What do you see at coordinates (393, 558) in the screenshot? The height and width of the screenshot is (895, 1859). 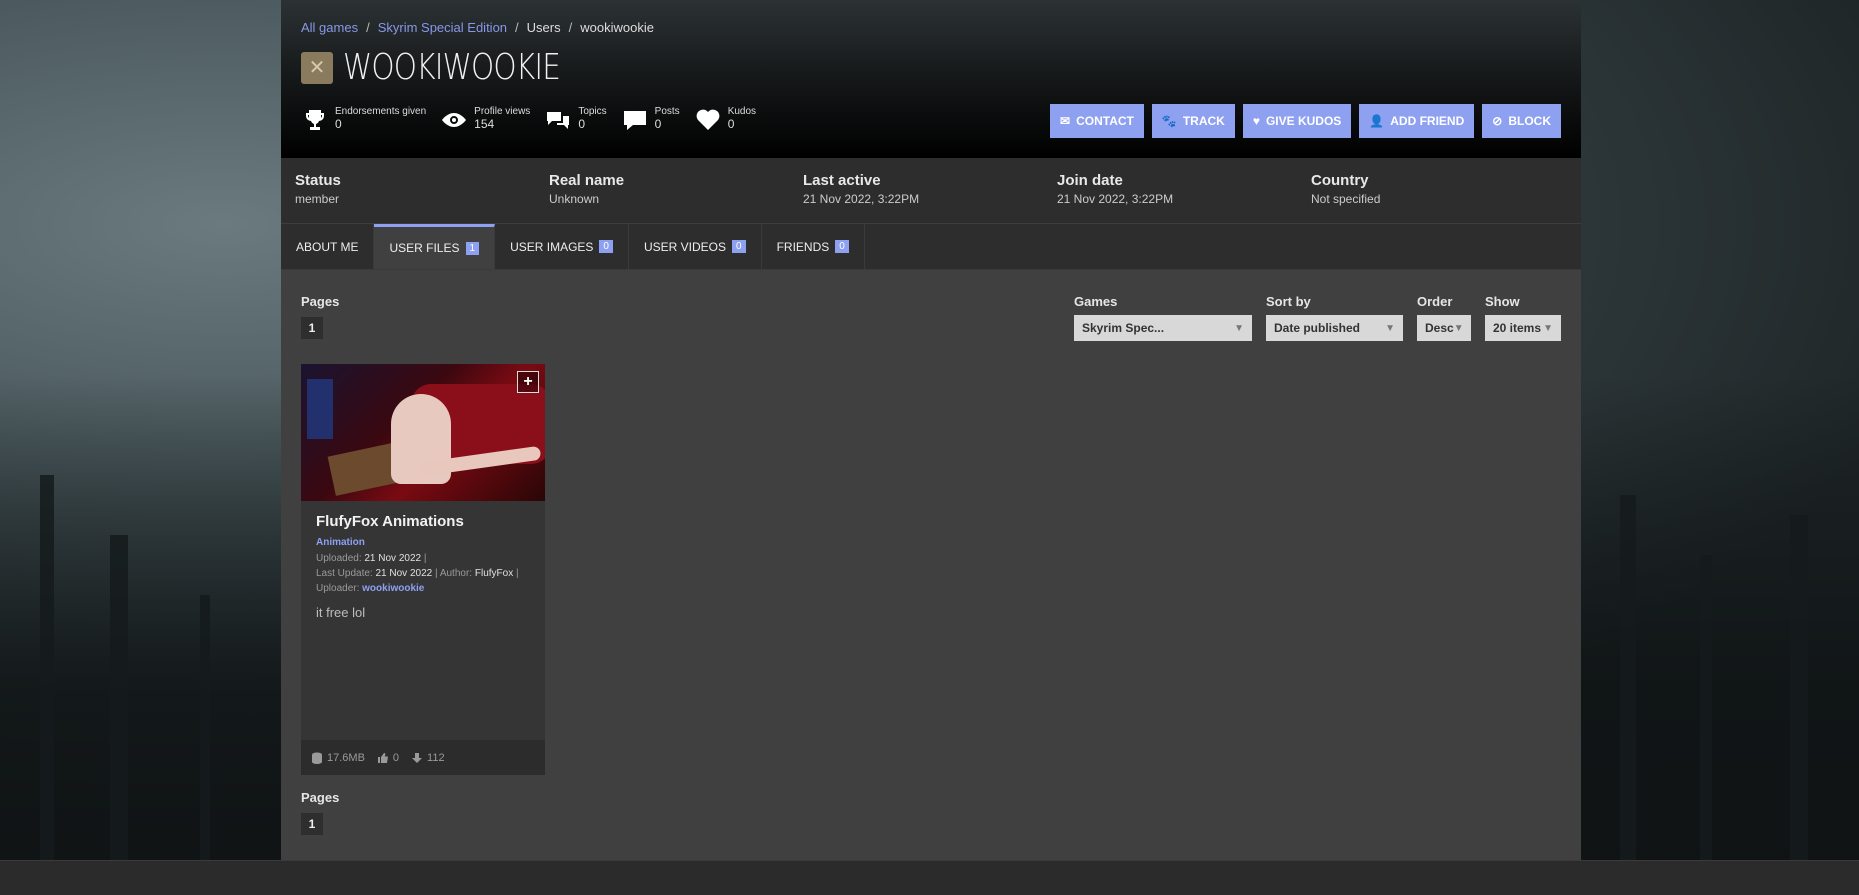 I see `uploaded-date: 21 Nov 2022` at bounding box center [393, 558].